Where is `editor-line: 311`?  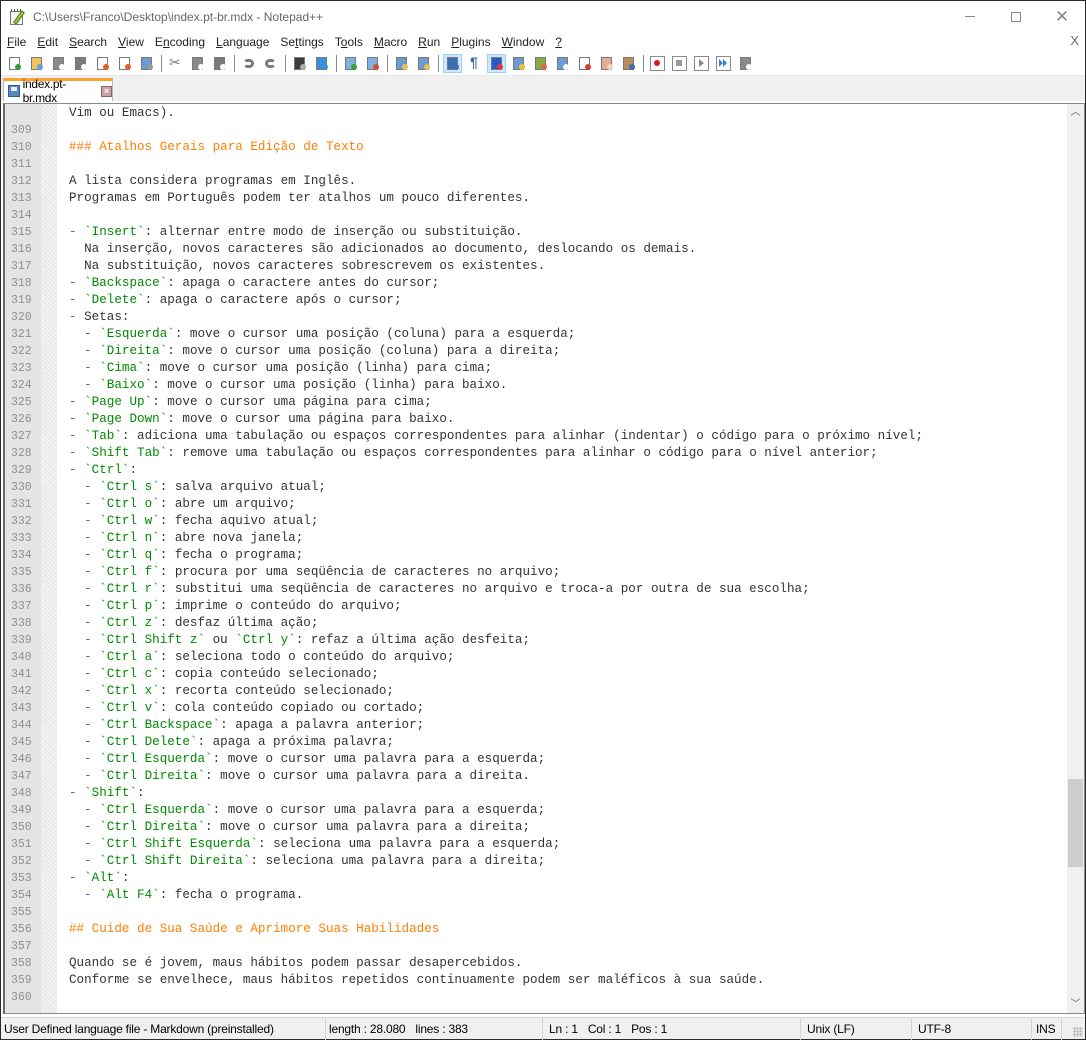 editor-line: 311 is located at coordinates (535, 164).